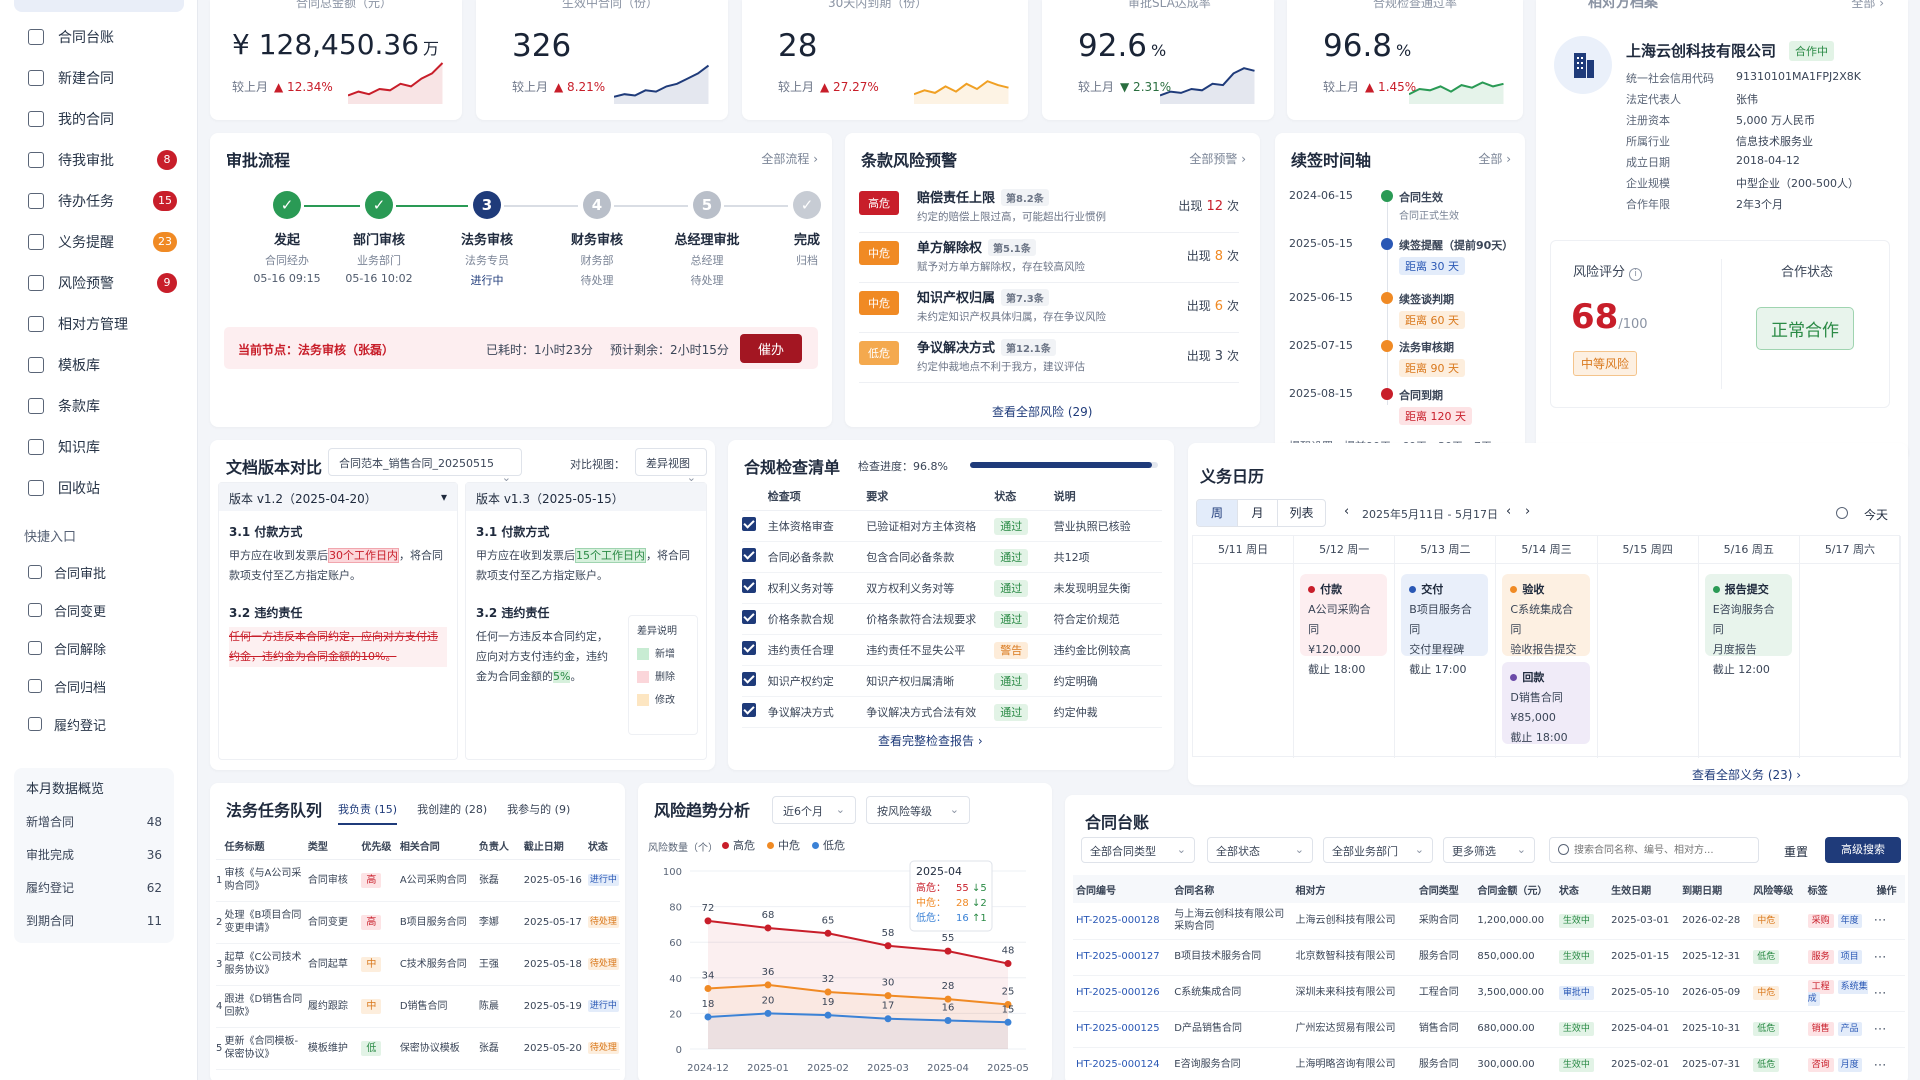 The width and height of the screenshot is (1920, 1080). What do you see at coordinates (98, 405) in the screenshot?
I see `sidebar-item-9: 条款库` at bounding box center [98, 405].